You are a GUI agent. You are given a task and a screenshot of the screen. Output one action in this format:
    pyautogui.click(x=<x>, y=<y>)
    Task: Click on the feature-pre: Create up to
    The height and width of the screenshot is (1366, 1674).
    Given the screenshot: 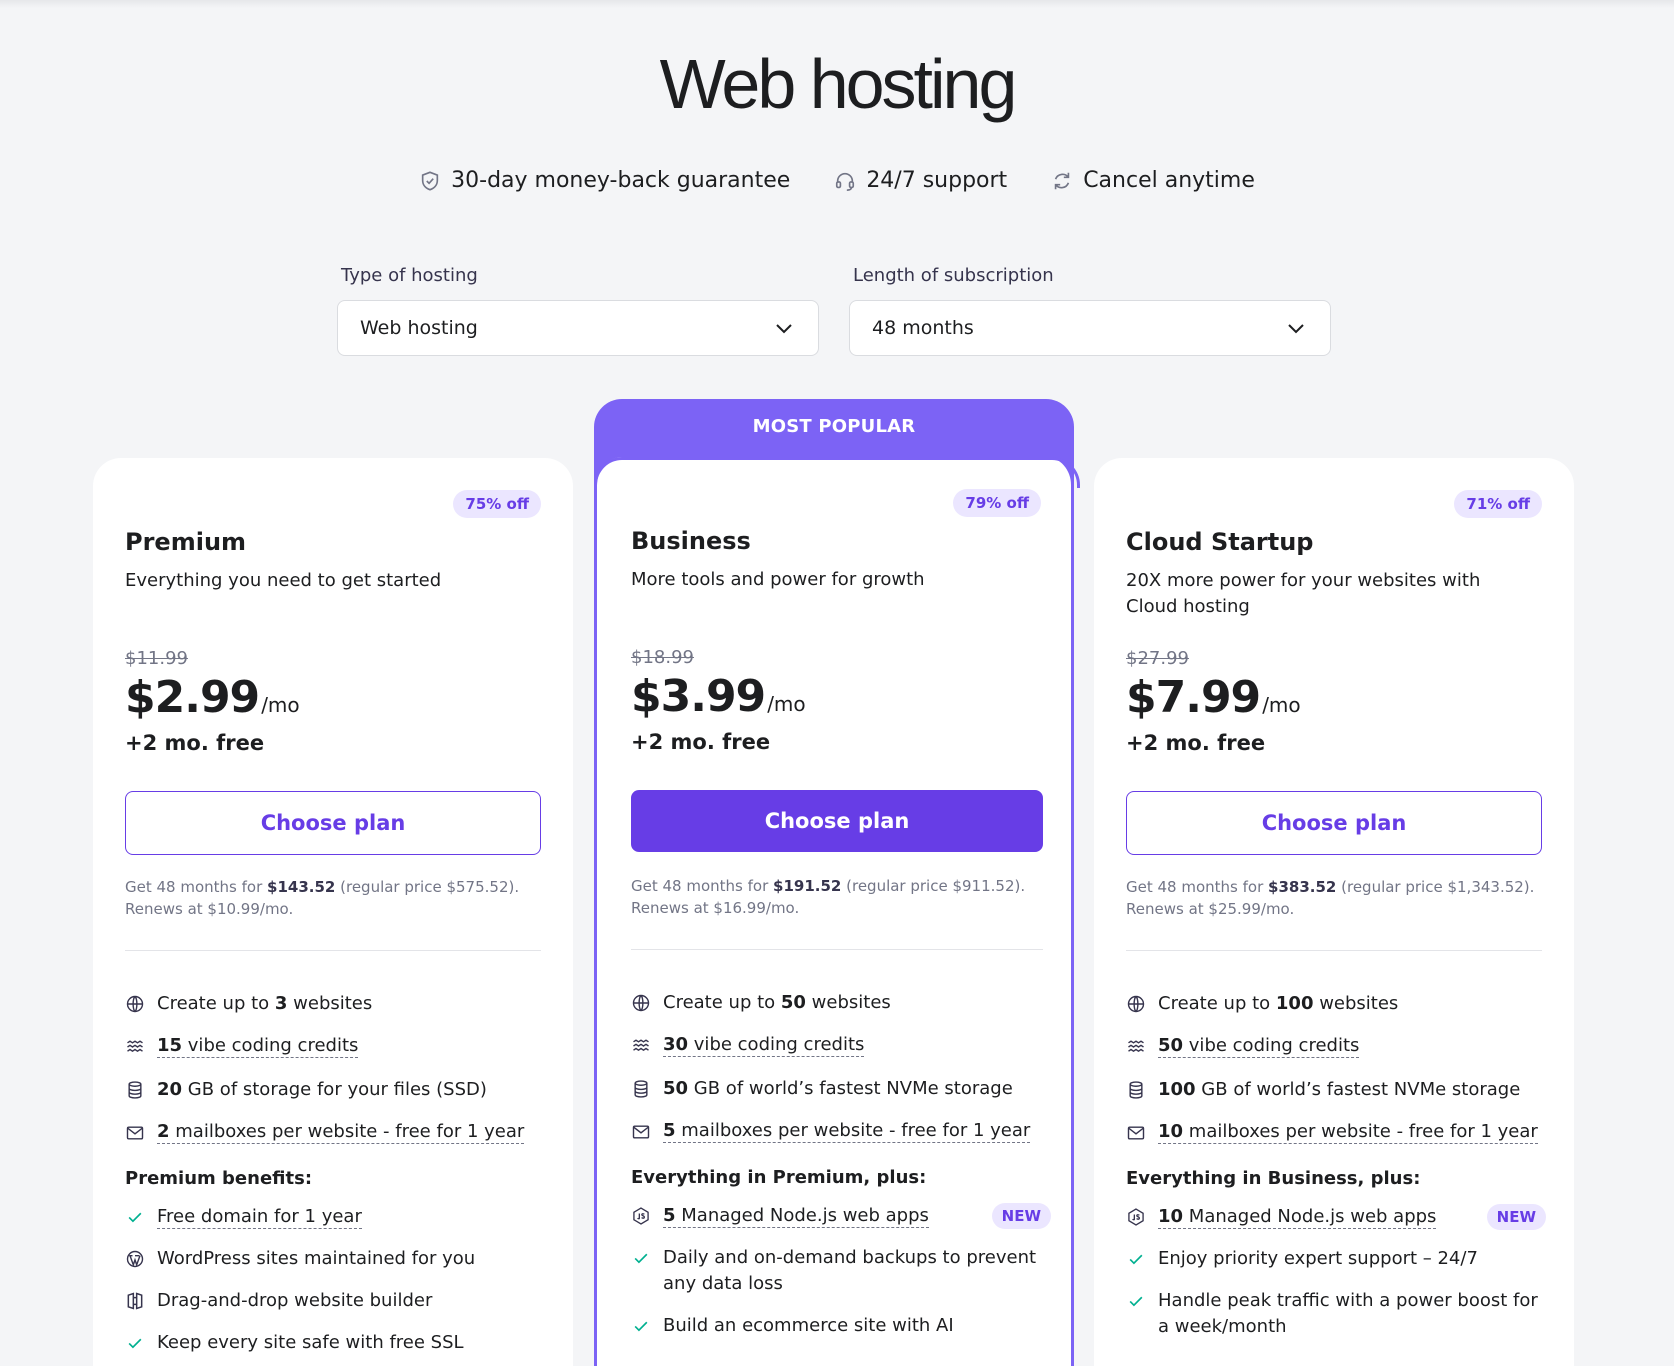 What is the action you would take?
    pyautogui.click(x=722, y=1002)
    